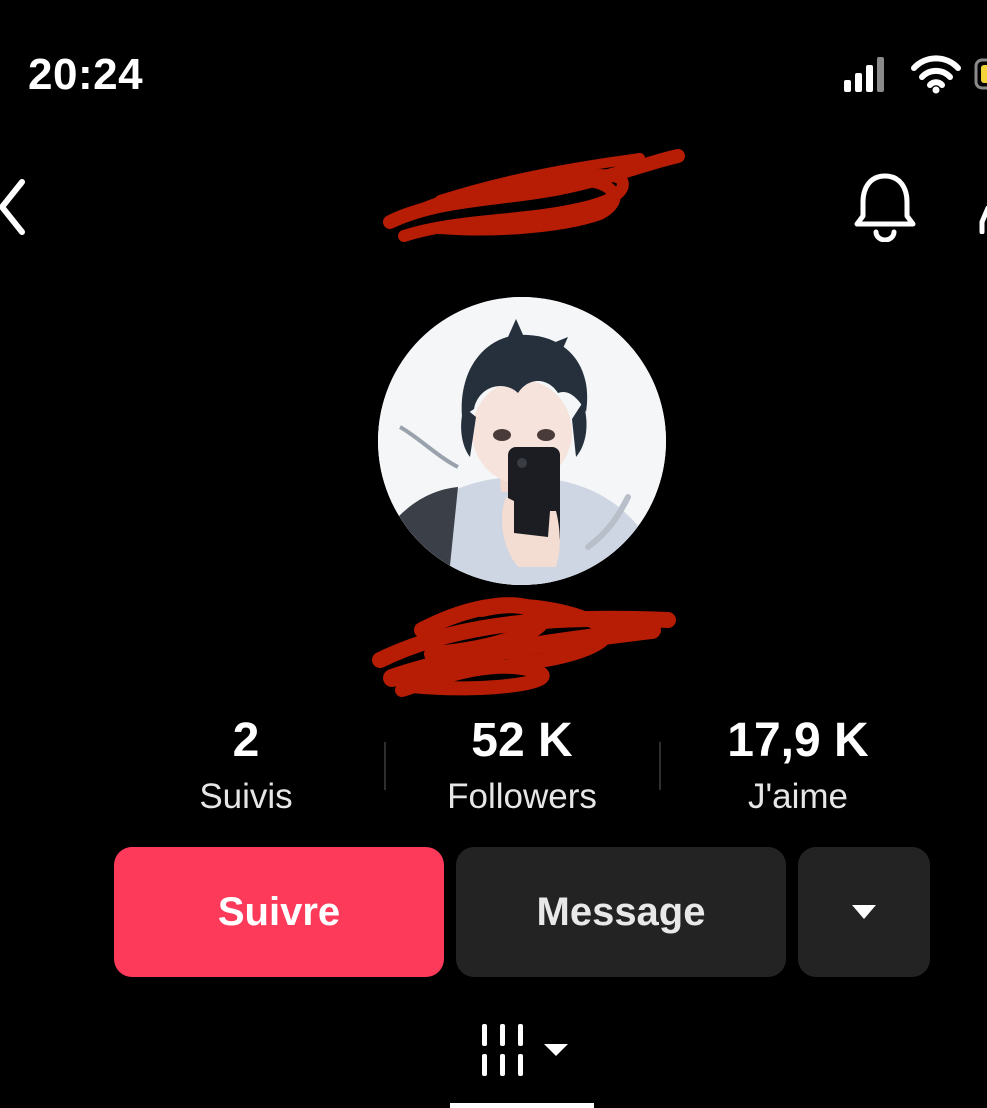 The image size is (987, 1108). What do you see at coordinates (522, 768) in the screenshot?
I see `stat-followers: 52 K Followers` at bounding box center [522, 768].